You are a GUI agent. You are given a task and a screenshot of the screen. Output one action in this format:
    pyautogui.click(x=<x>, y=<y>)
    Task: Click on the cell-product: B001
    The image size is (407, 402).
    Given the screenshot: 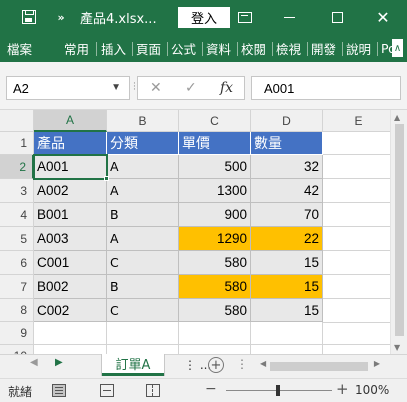 What is the action you would take?
    pyautogui.click(x=70, y=215)
    